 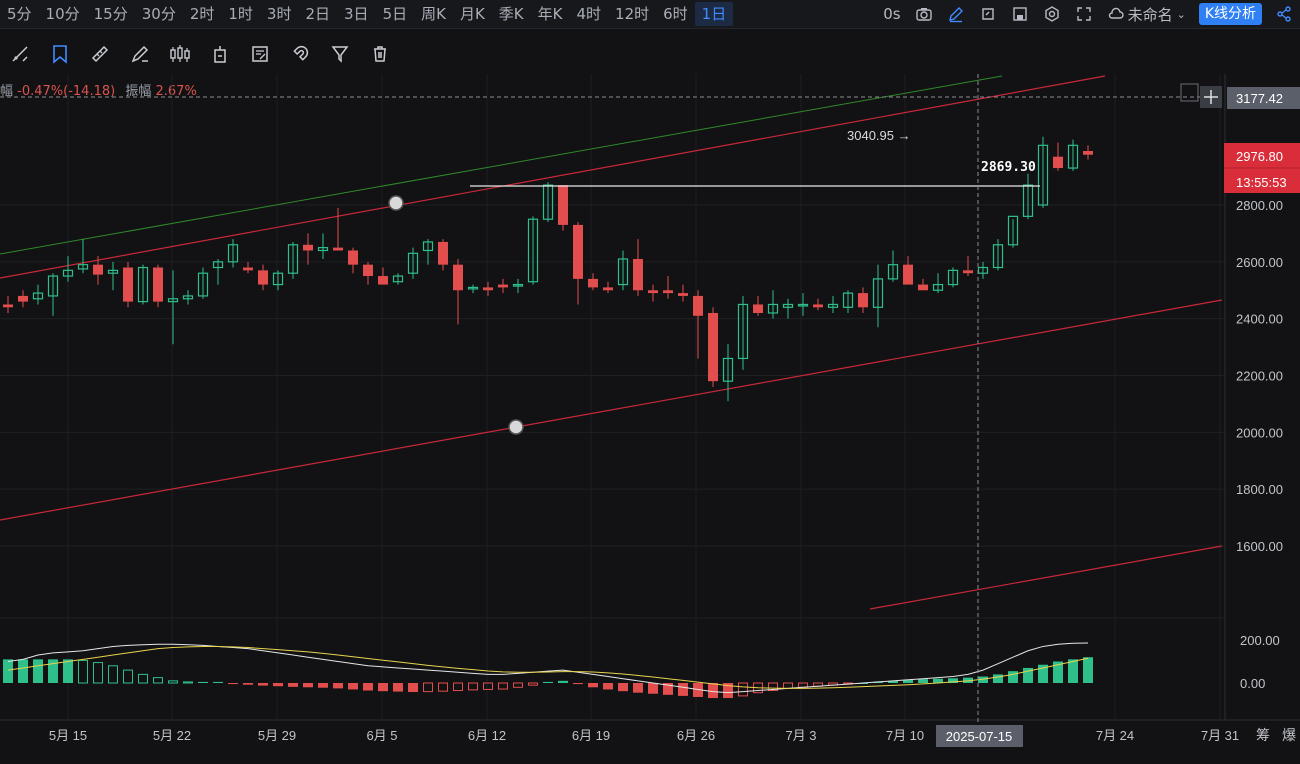 I want to click on camera-icon, so click(x=924, y=14).